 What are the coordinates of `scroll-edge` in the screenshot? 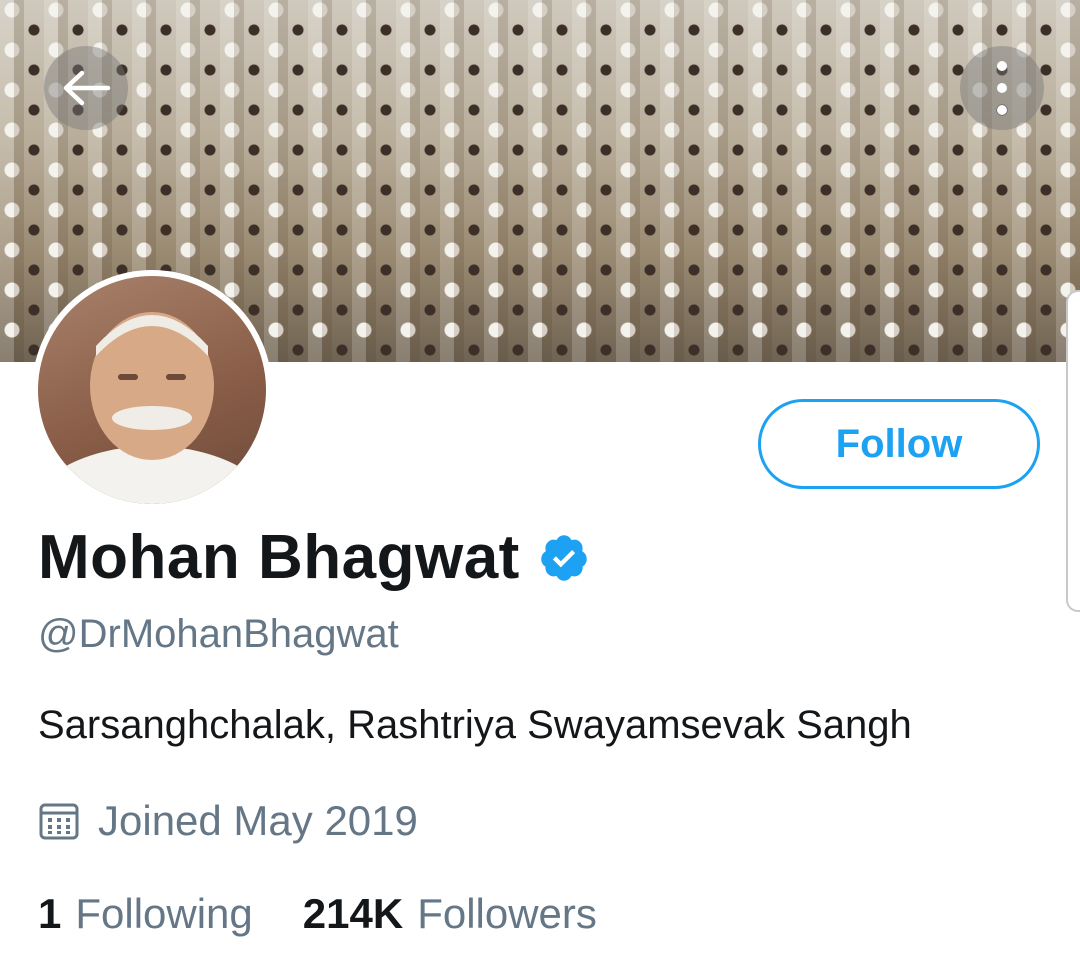 It's located at (1073, 451).